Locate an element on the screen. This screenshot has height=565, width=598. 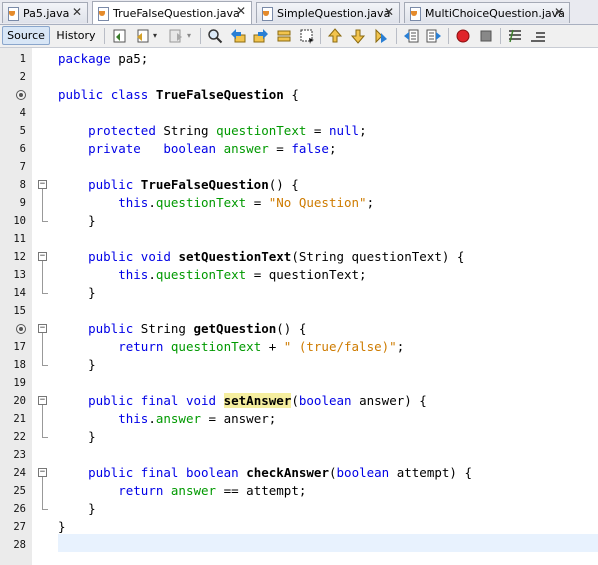
source-button: Source is located at coordinates (26, 35).